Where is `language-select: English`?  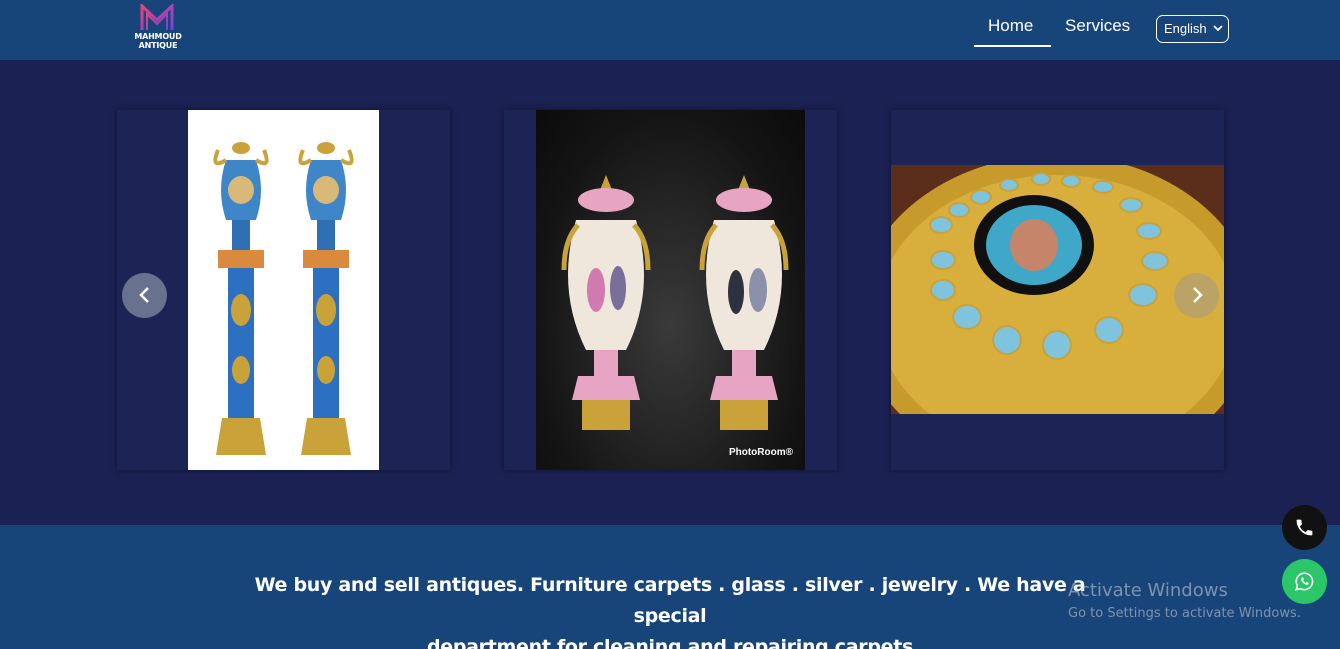 language-select: English is located at coordinates (1192, 29).